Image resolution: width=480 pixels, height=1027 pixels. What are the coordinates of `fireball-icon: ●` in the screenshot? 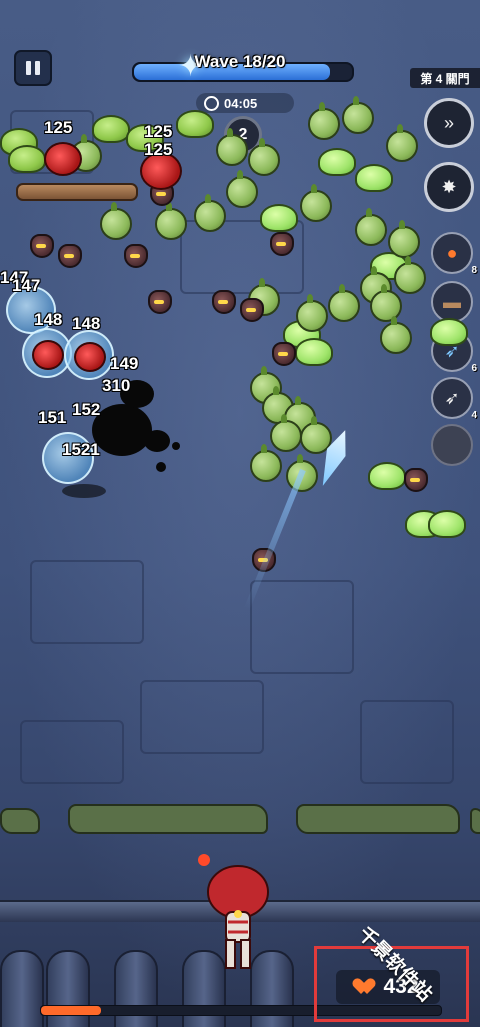 It's located at (452, 252).